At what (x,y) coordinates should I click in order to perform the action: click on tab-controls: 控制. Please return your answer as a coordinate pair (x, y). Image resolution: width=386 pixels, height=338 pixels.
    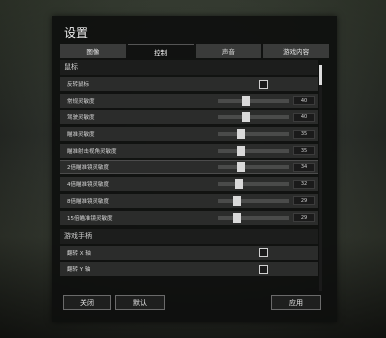
    Looking at the image, I should click on (160, 51).